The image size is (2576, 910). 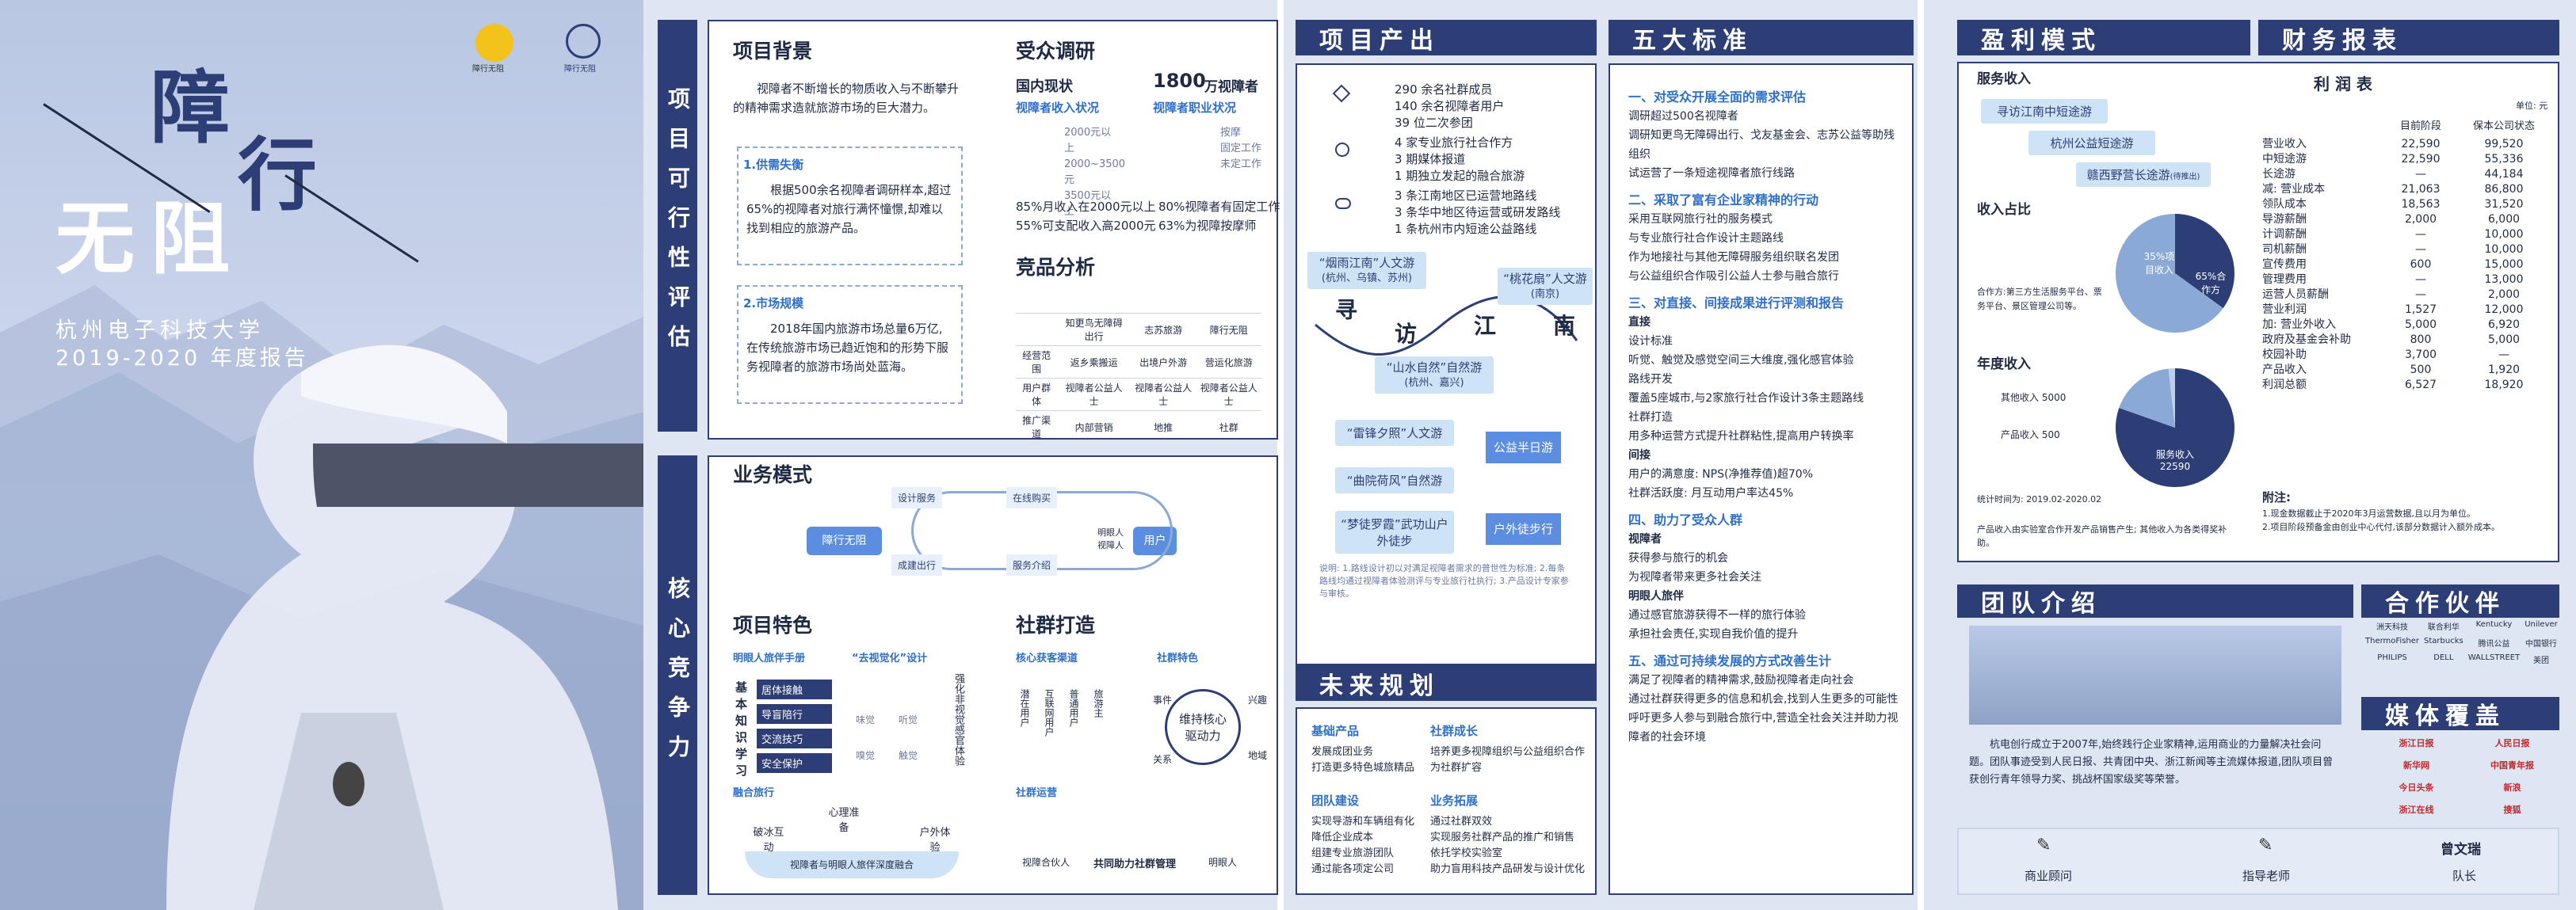 I want to click on fin-col-1: 目前阶段, so click(x=2420, y=126).